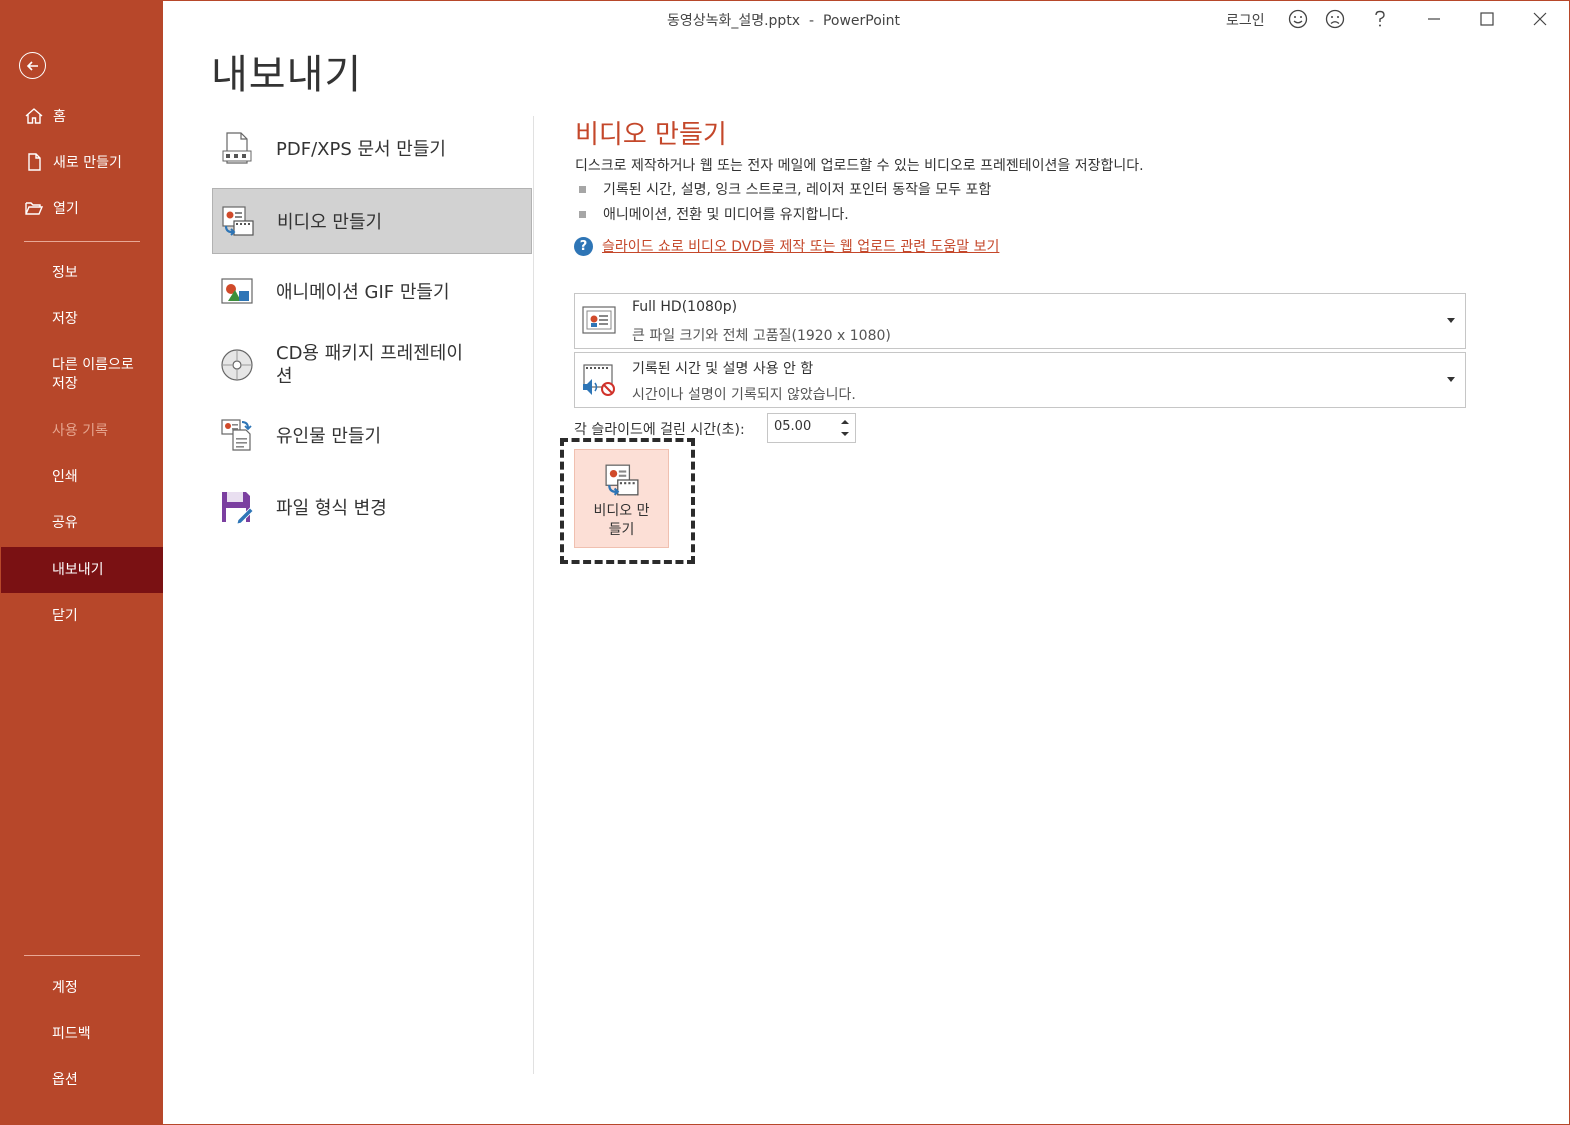  I want to click on back-arrow-icon, so click(32, 65).